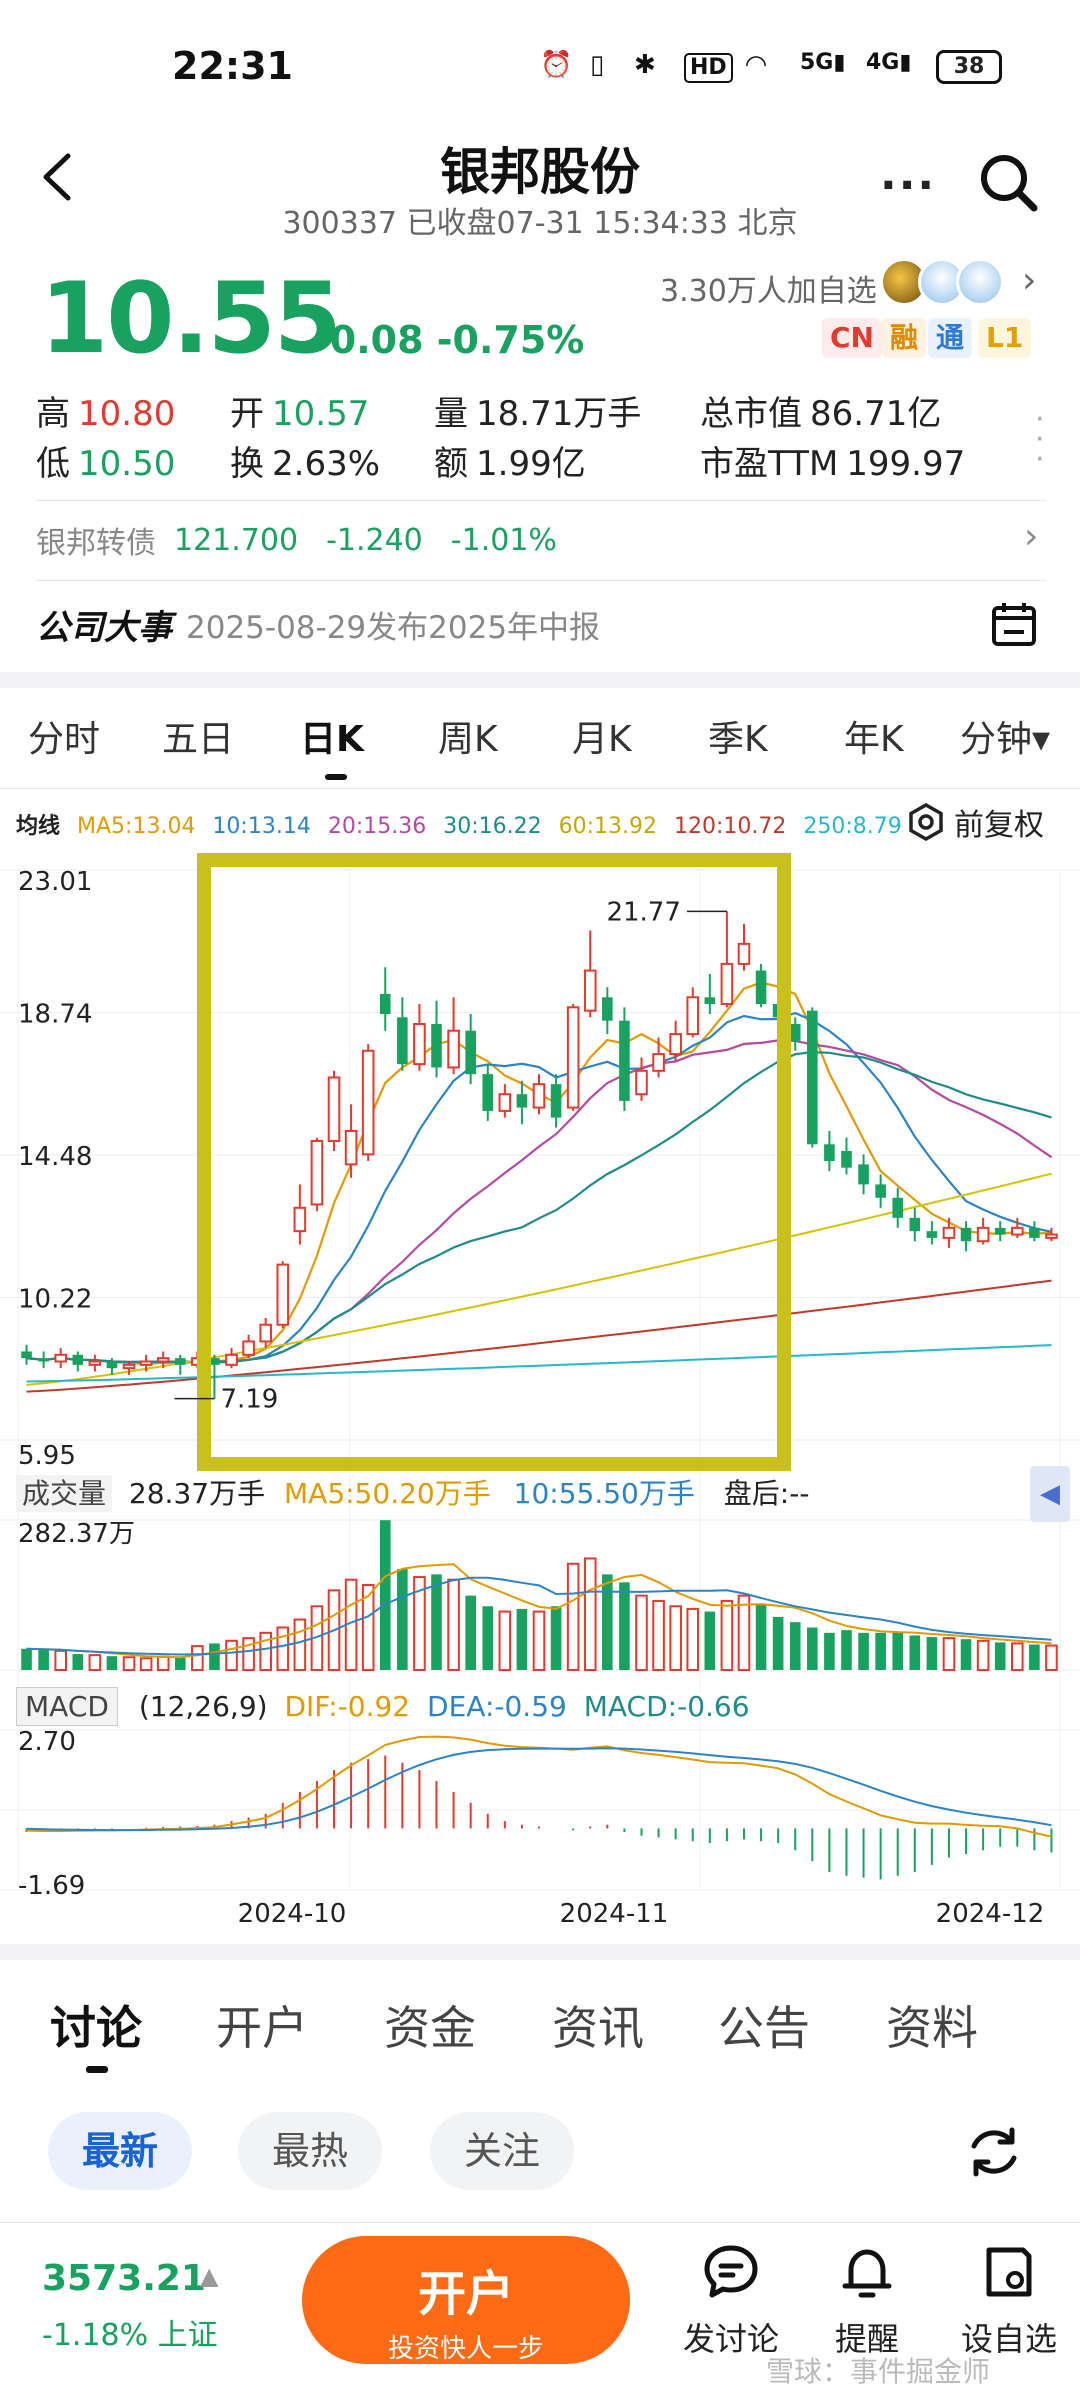 The width and height of the screenshot is (1080, 2400). Describe the element at coordinates (136, 826) in the screenshot. I see `ma5-value: MA5:13.04` at that location.